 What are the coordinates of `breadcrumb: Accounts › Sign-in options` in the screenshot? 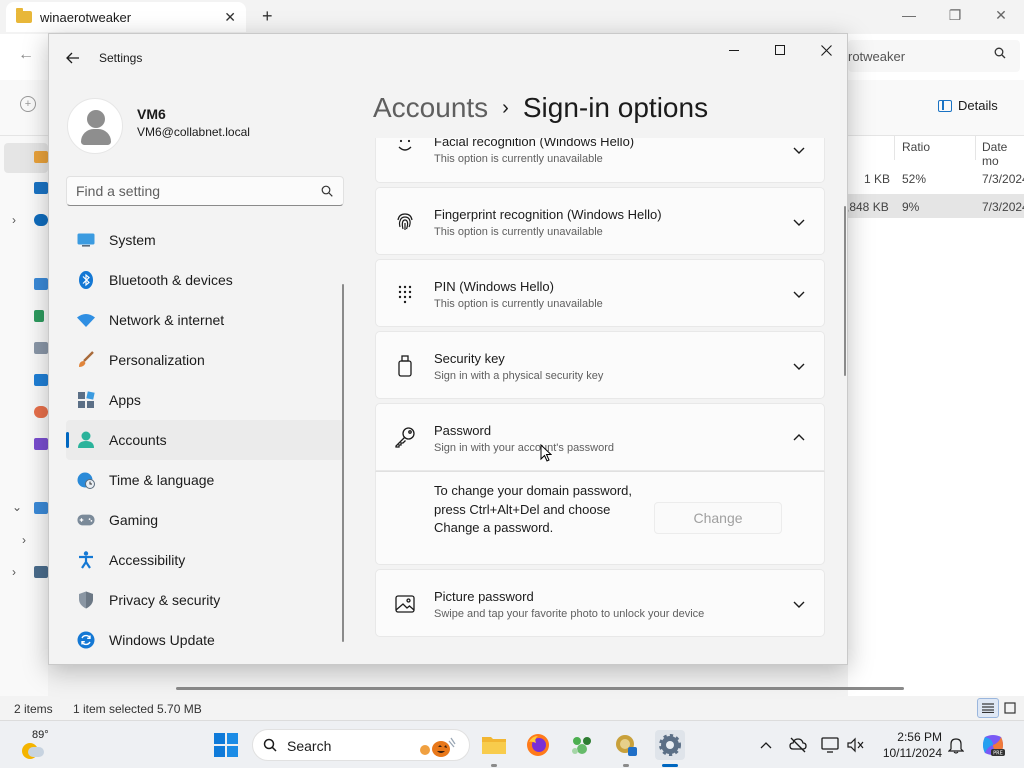 It's located at (540, 108).